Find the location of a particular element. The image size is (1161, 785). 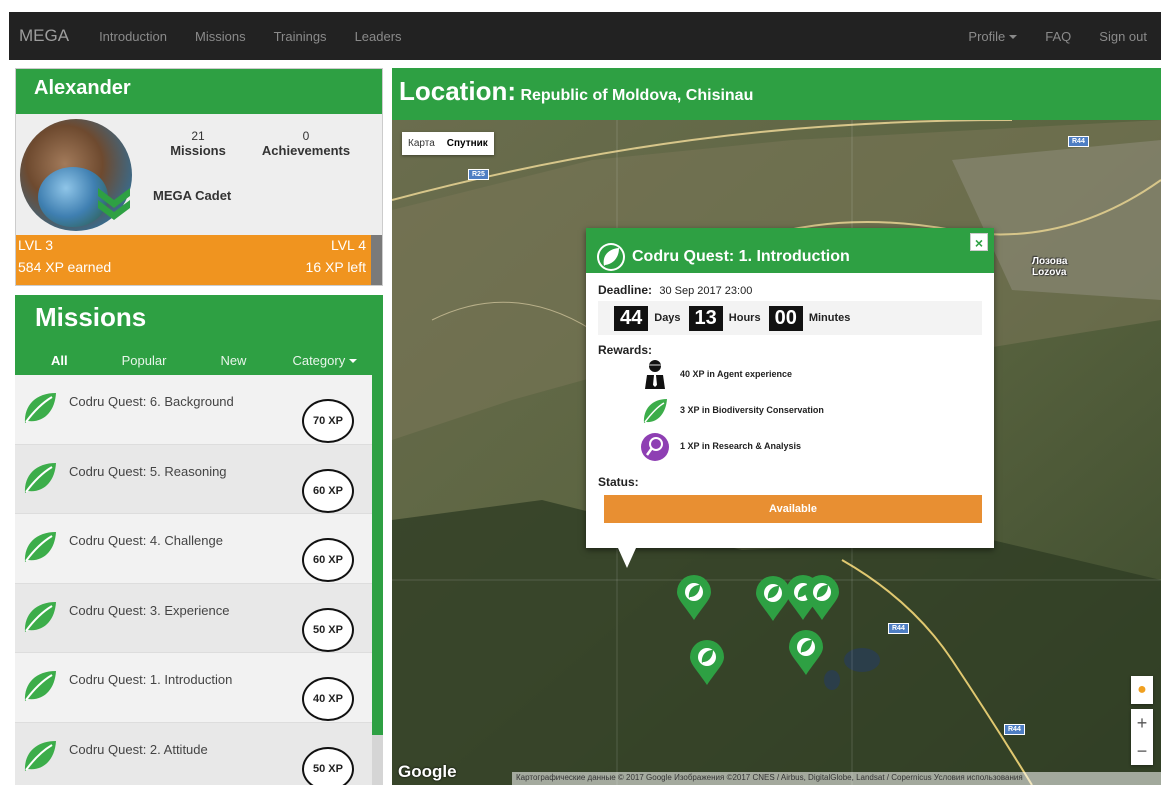

close-icon: × is located at coordinates (979, 242).